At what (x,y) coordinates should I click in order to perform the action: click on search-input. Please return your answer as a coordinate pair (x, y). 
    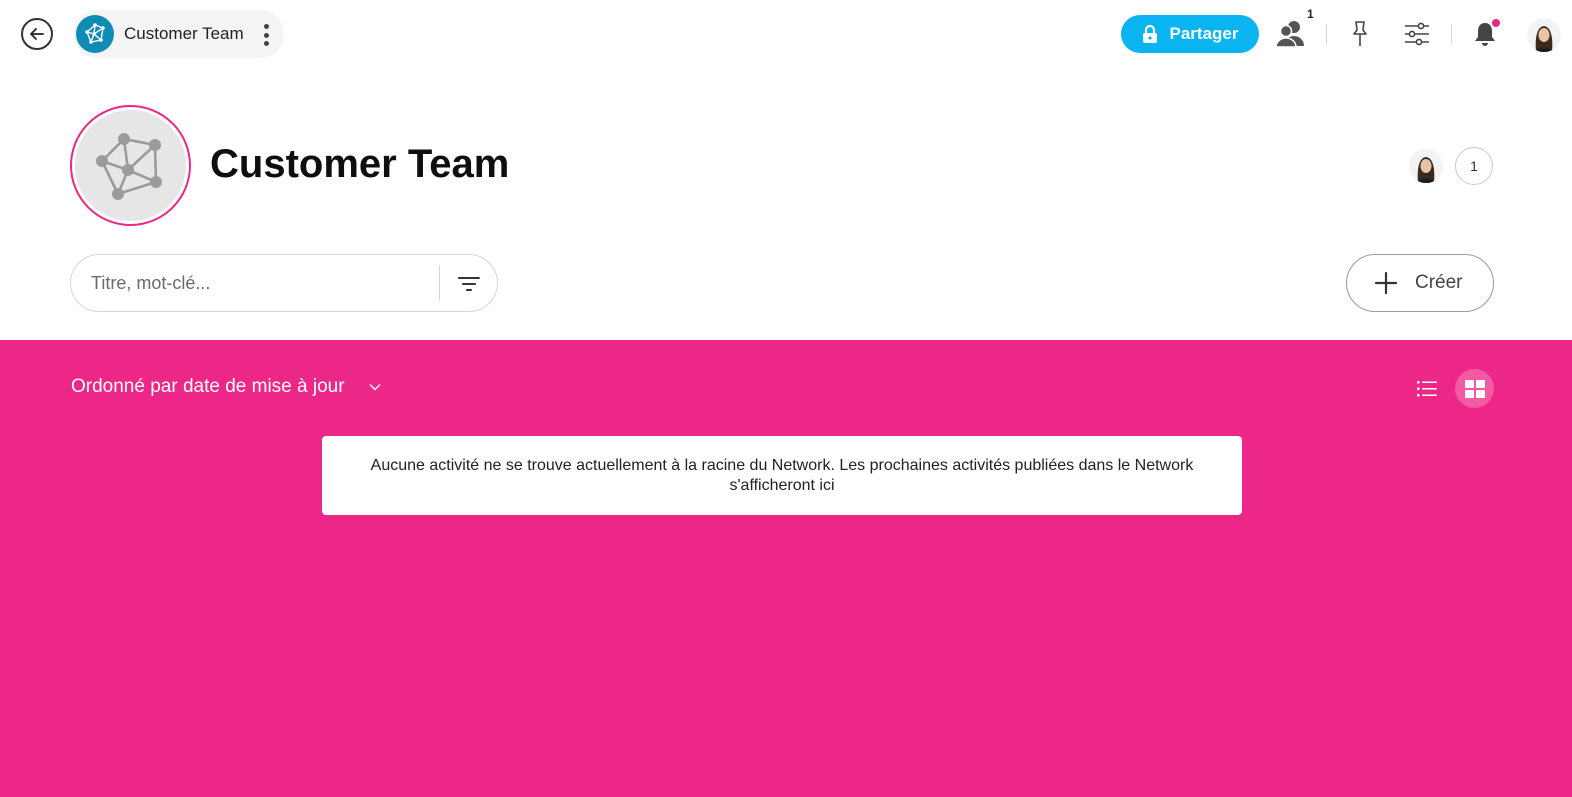
    Looking at the image, I should click on (261, 283).